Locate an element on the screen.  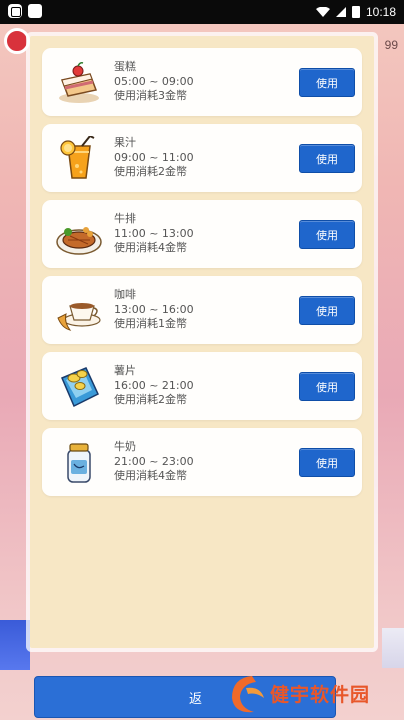
coffee-icon is located at coordinates (79, 317).